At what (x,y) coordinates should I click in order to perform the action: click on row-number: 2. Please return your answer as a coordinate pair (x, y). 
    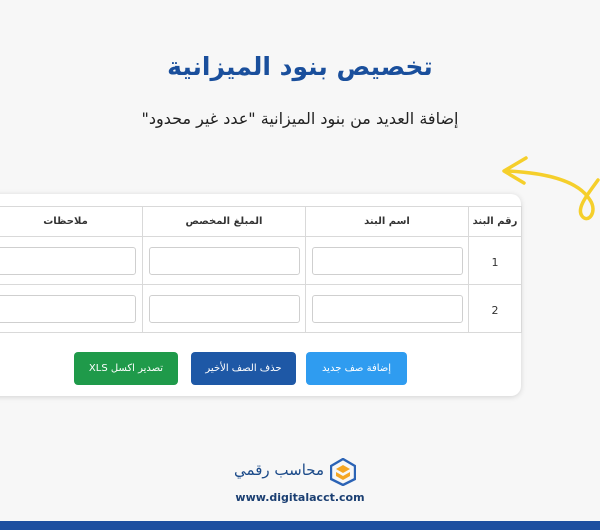
    Looking at the image, I should click on (495, 310).